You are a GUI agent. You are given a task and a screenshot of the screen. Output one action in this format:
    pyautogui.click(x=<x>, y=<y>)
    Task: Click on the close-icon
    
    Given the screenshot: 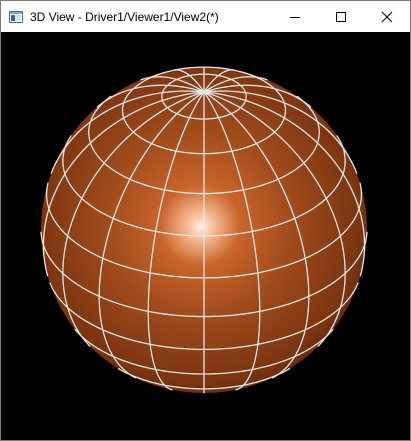 What is the action you would take?
    pyautogui.click(x=387, y=16)
    